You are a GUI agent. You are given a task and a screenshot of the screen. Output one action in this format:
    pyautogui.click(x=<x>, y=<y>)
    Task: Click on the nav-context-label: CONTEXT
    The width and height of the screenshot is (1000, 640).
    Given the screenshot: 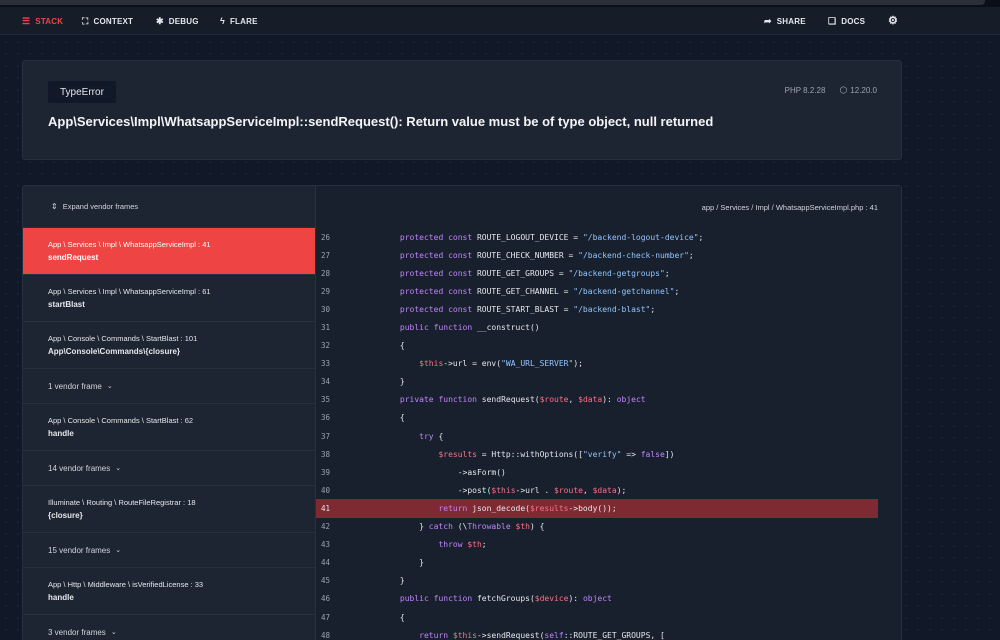 What is the action you would take?
    pyautogui.click(x=113, y=21)
    